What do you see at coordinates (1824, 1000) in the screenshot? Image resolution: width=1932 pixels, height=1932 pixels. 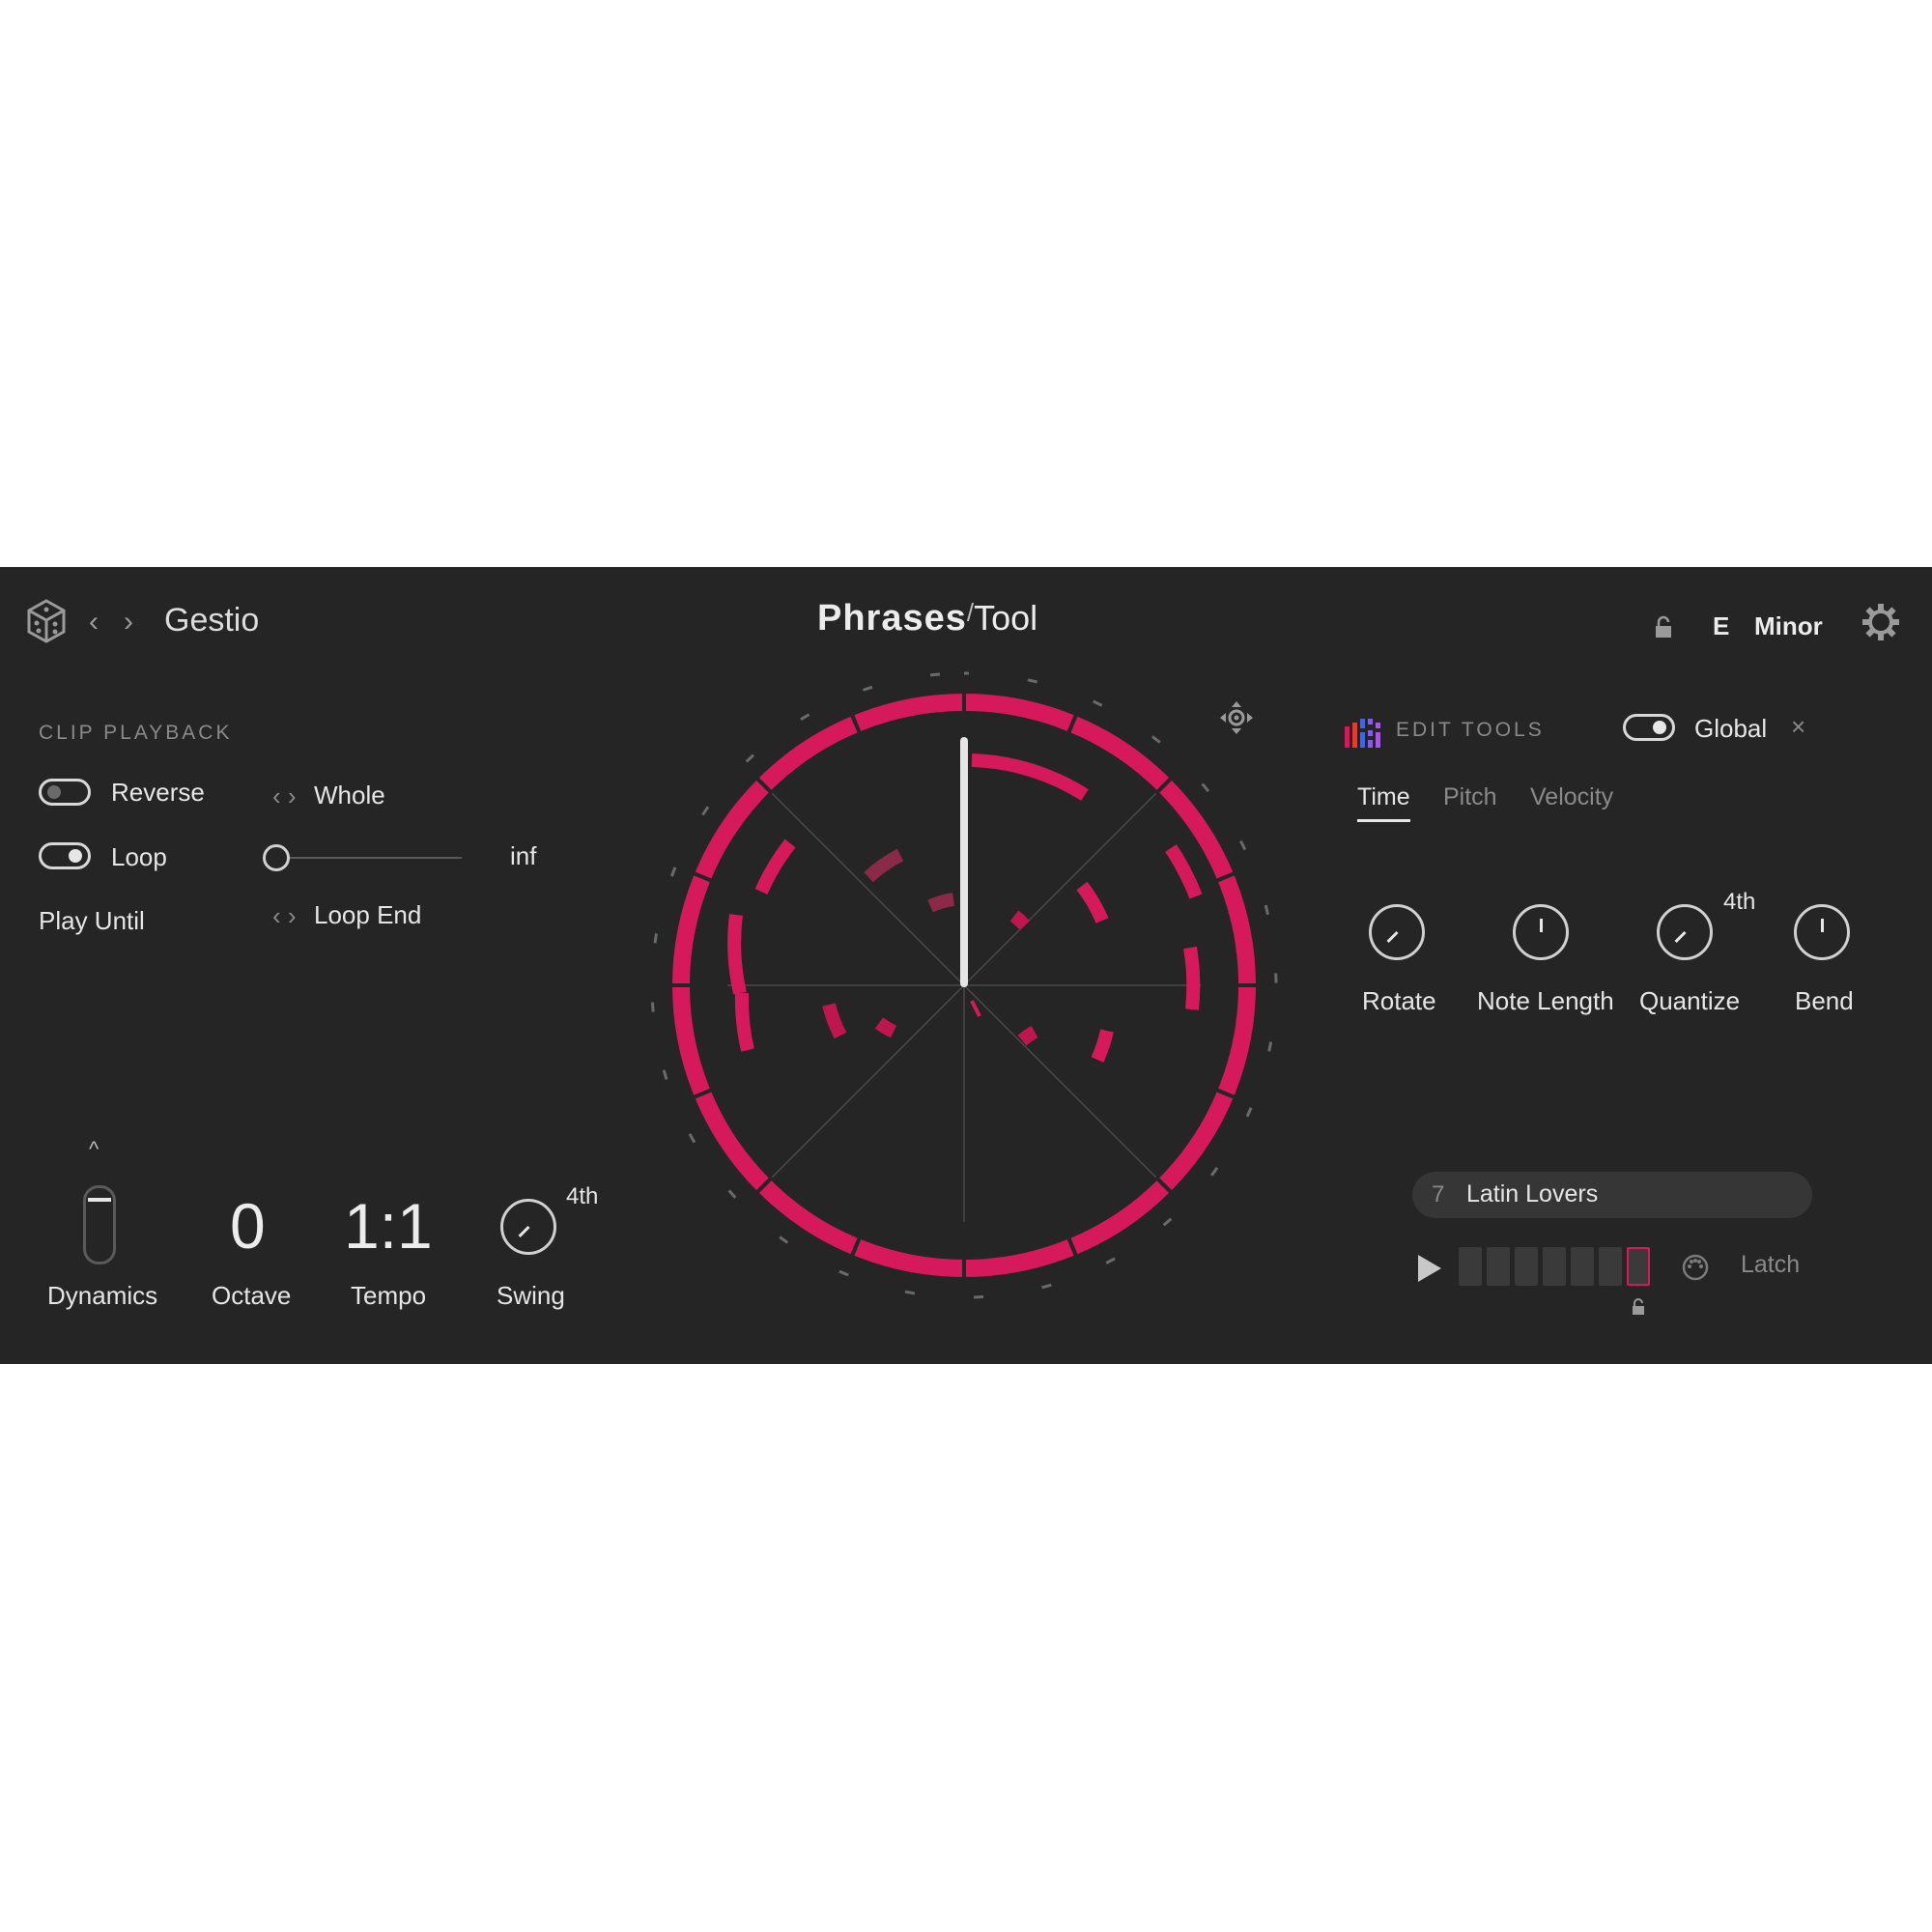 I see `bend-label: Bend` at bounding box center [1824, 1000].